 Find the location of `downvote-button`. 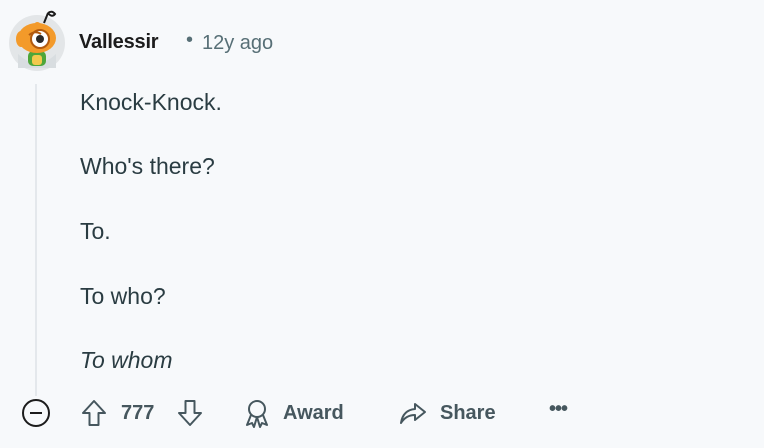

downvote-button is located at coordinates (190, 413).